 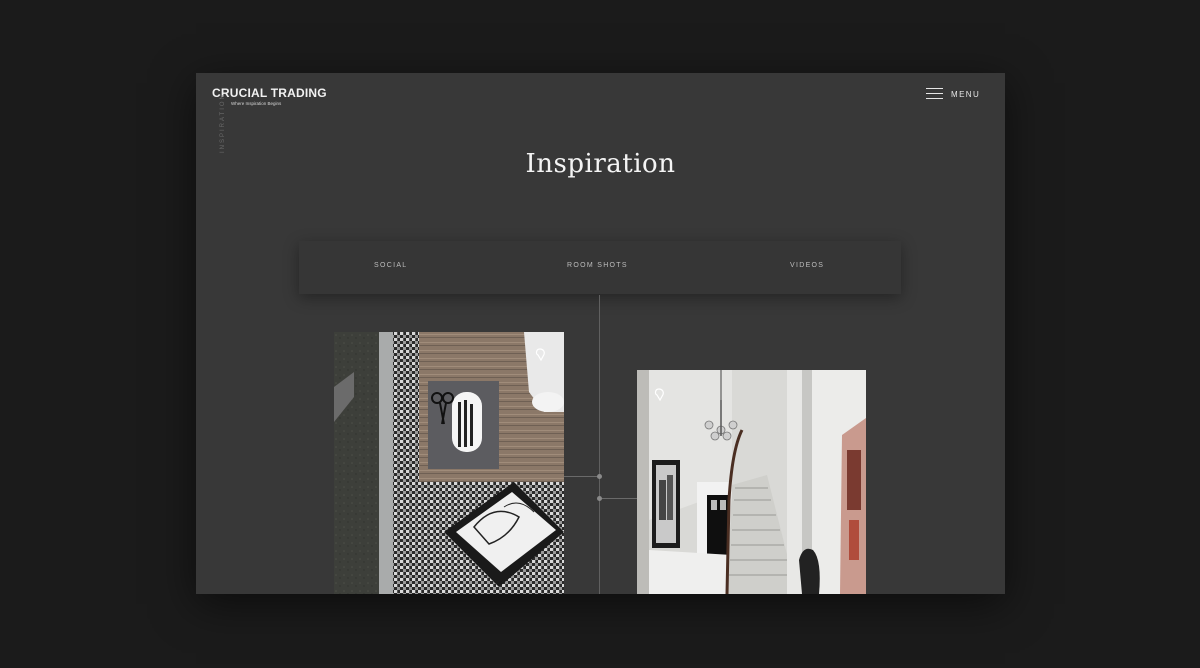 I want to click on timeline-connector-right, so click(x=618, y=498).